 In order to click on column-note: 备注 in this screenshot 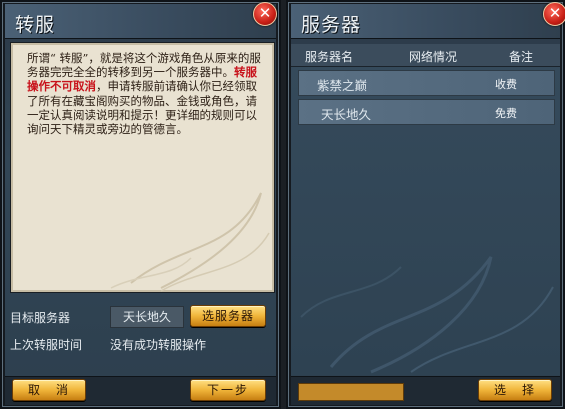, I will do `click(521, 57)`.